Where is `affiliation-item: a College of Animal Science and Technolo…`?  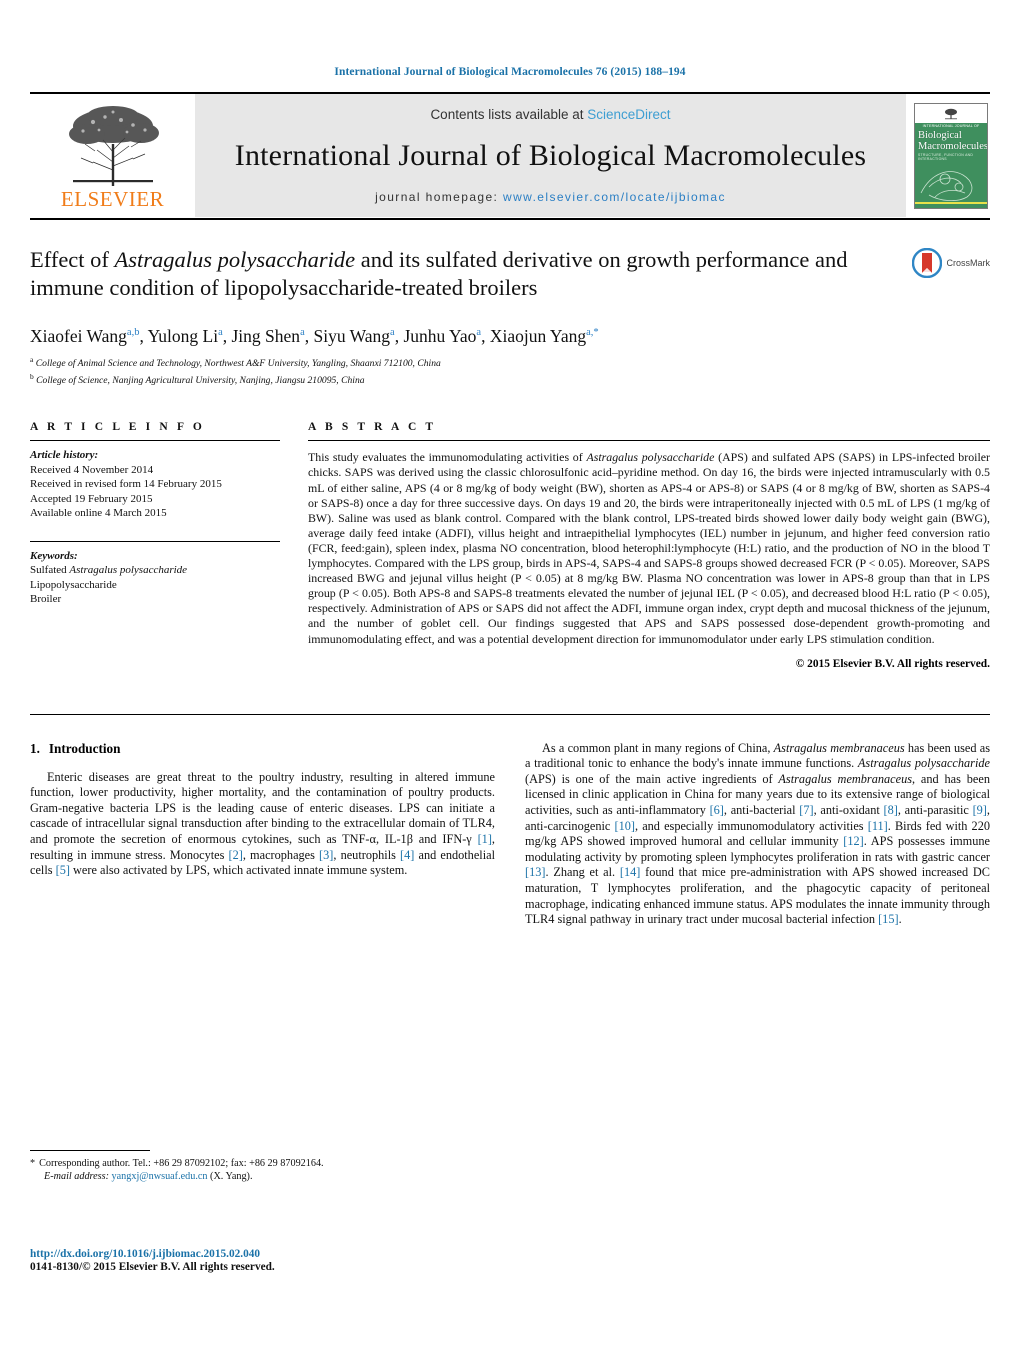 affiliation-item: a College of Animal Science and Technolo… is located at coordinates (510, 362).